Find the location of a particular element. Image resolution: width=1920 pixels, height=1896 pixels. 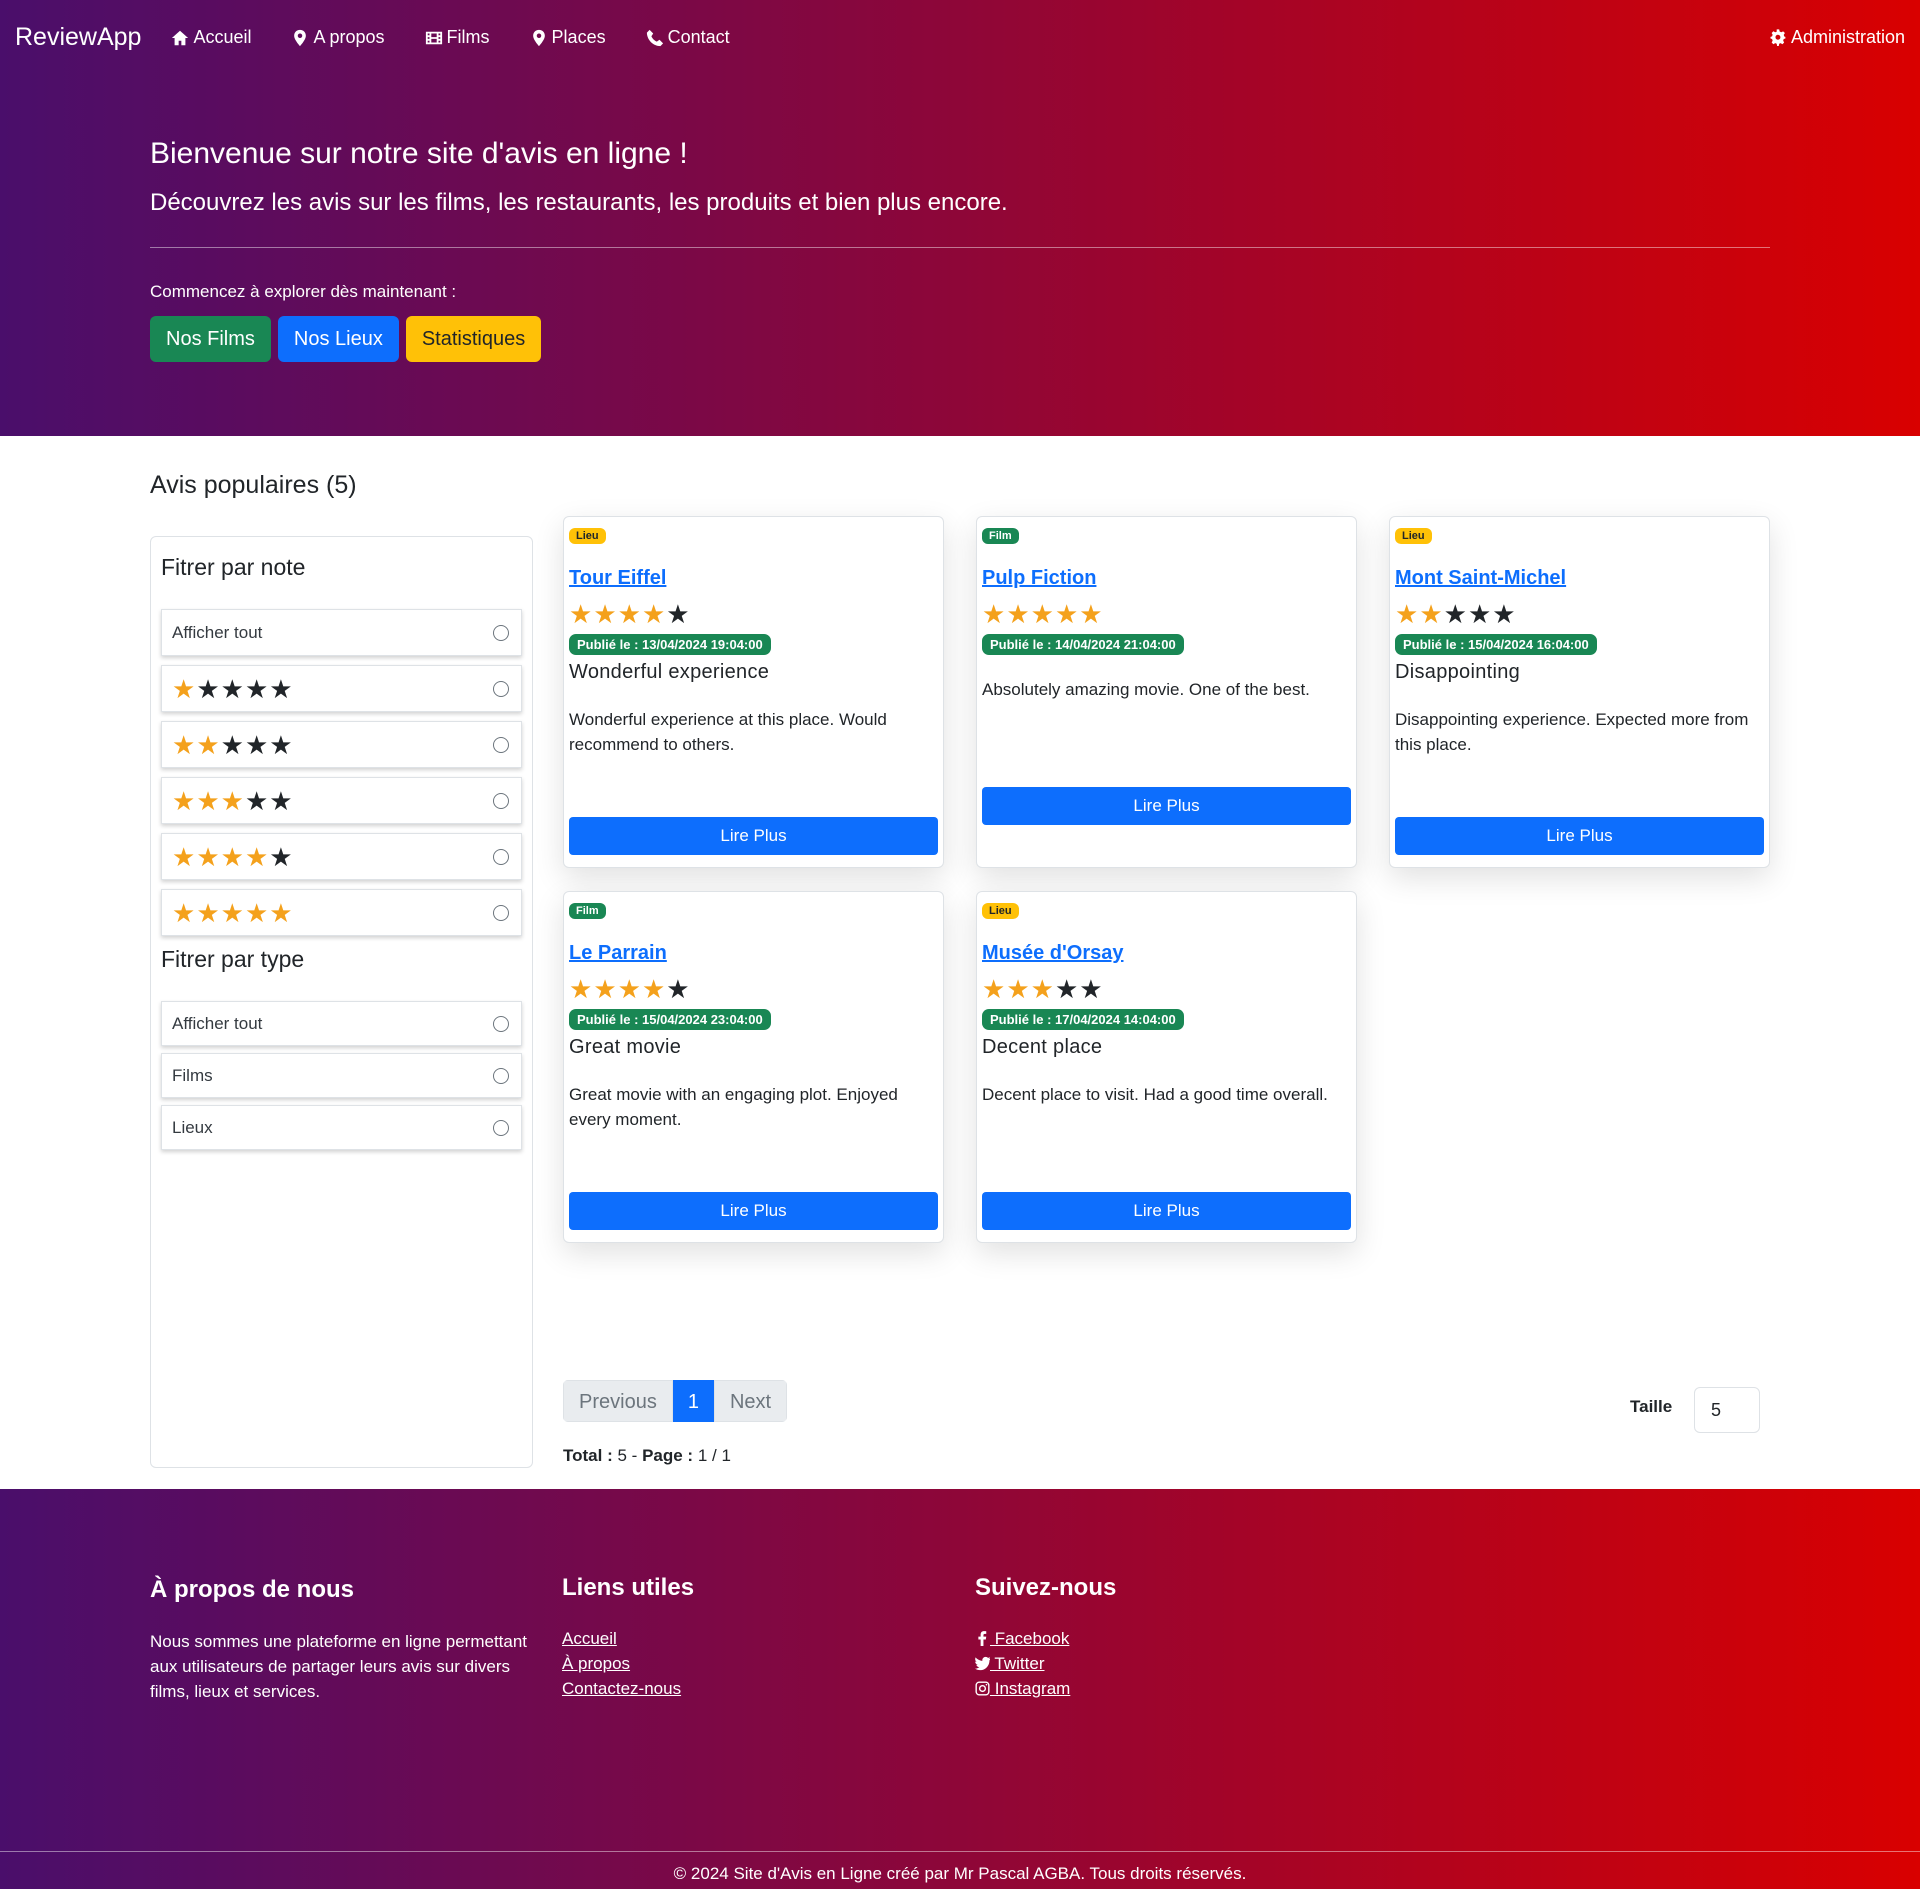

footer-about-title: À propos de nous is located at coordinates (252, 1589).